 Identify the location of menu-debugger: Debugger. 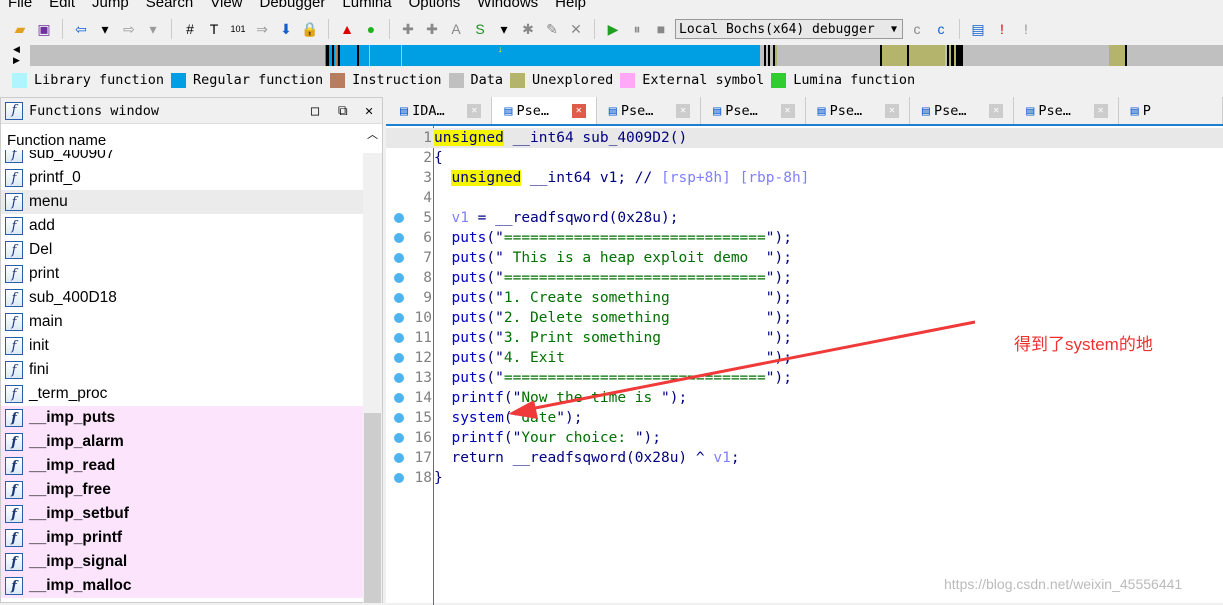
(293, 7).